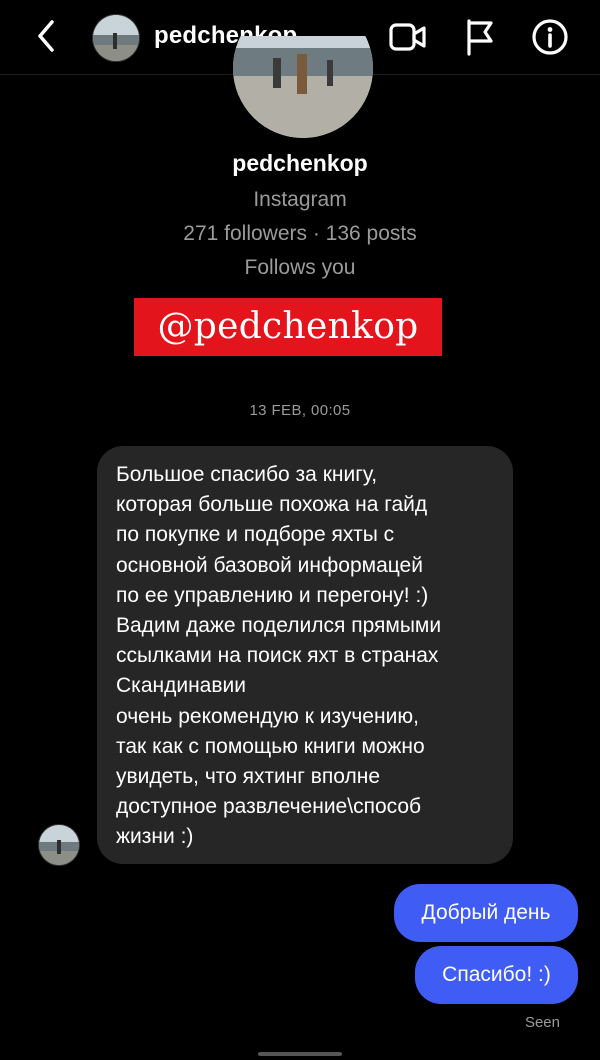 The width and height of the screenshot is (600, 1060). I want to click on sender-avatar, so click(59, 845).